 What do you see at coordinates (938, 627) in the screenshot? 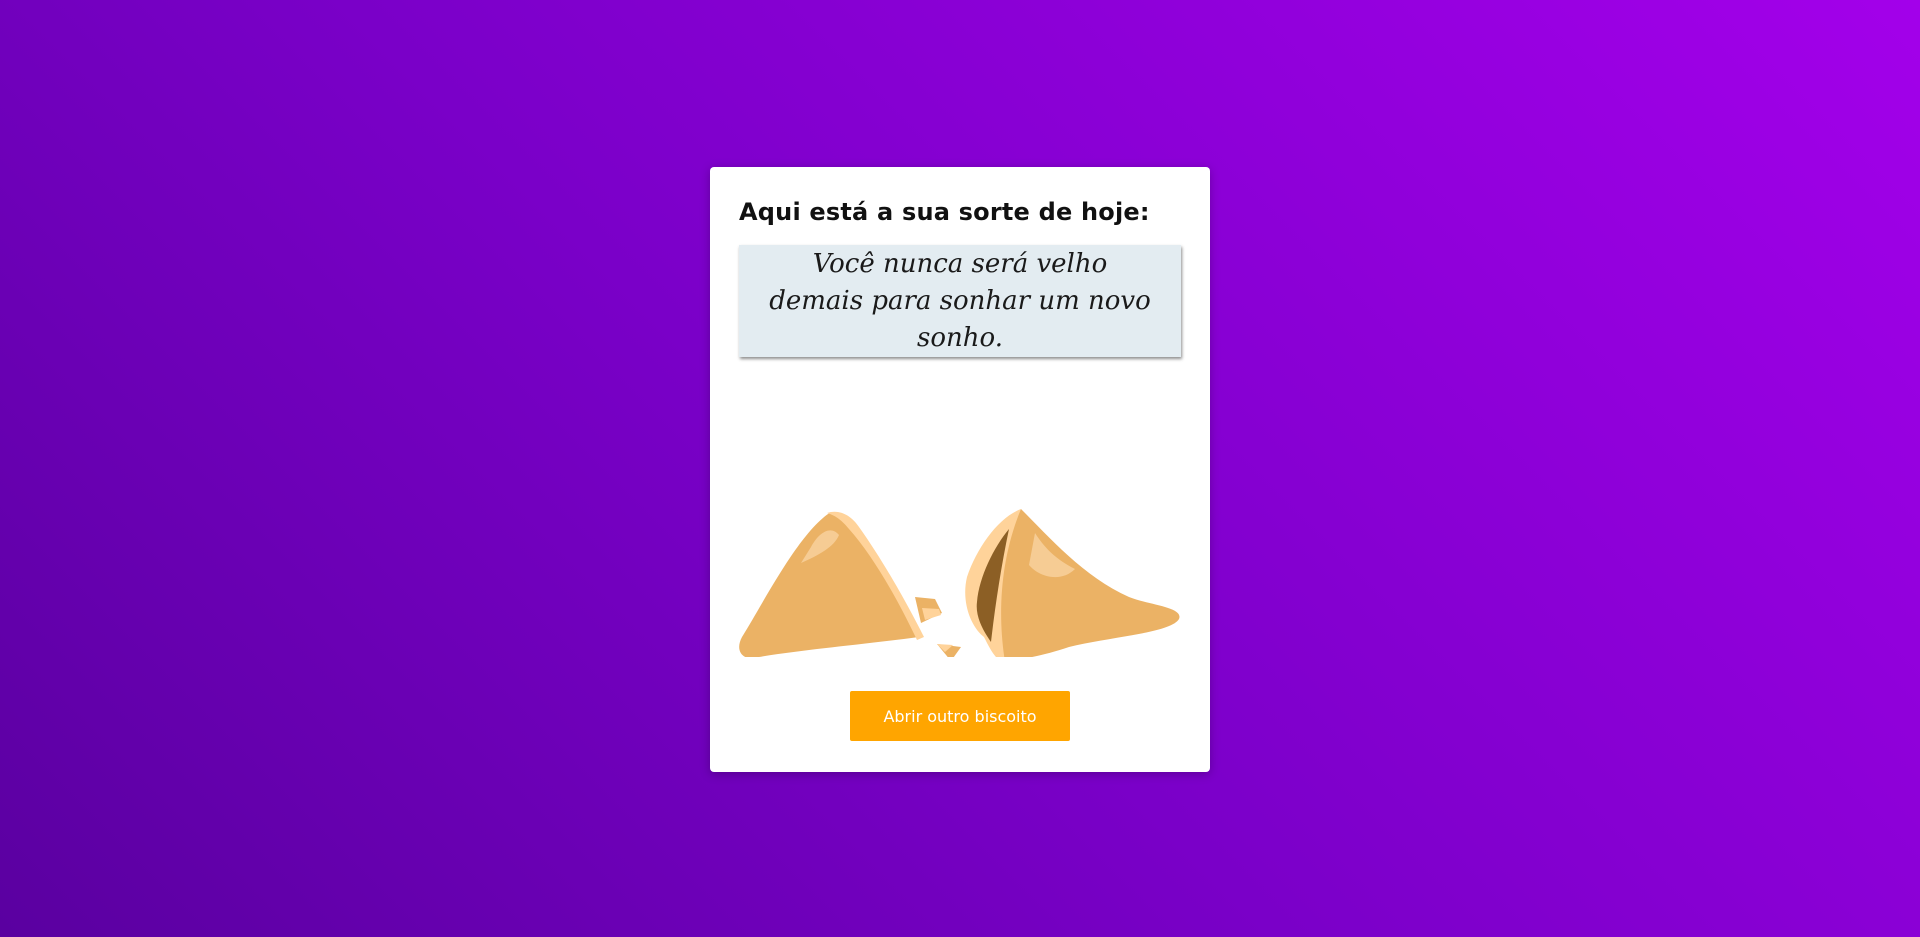
I see `cookie-crumbs` at bounding box center [938, 627].